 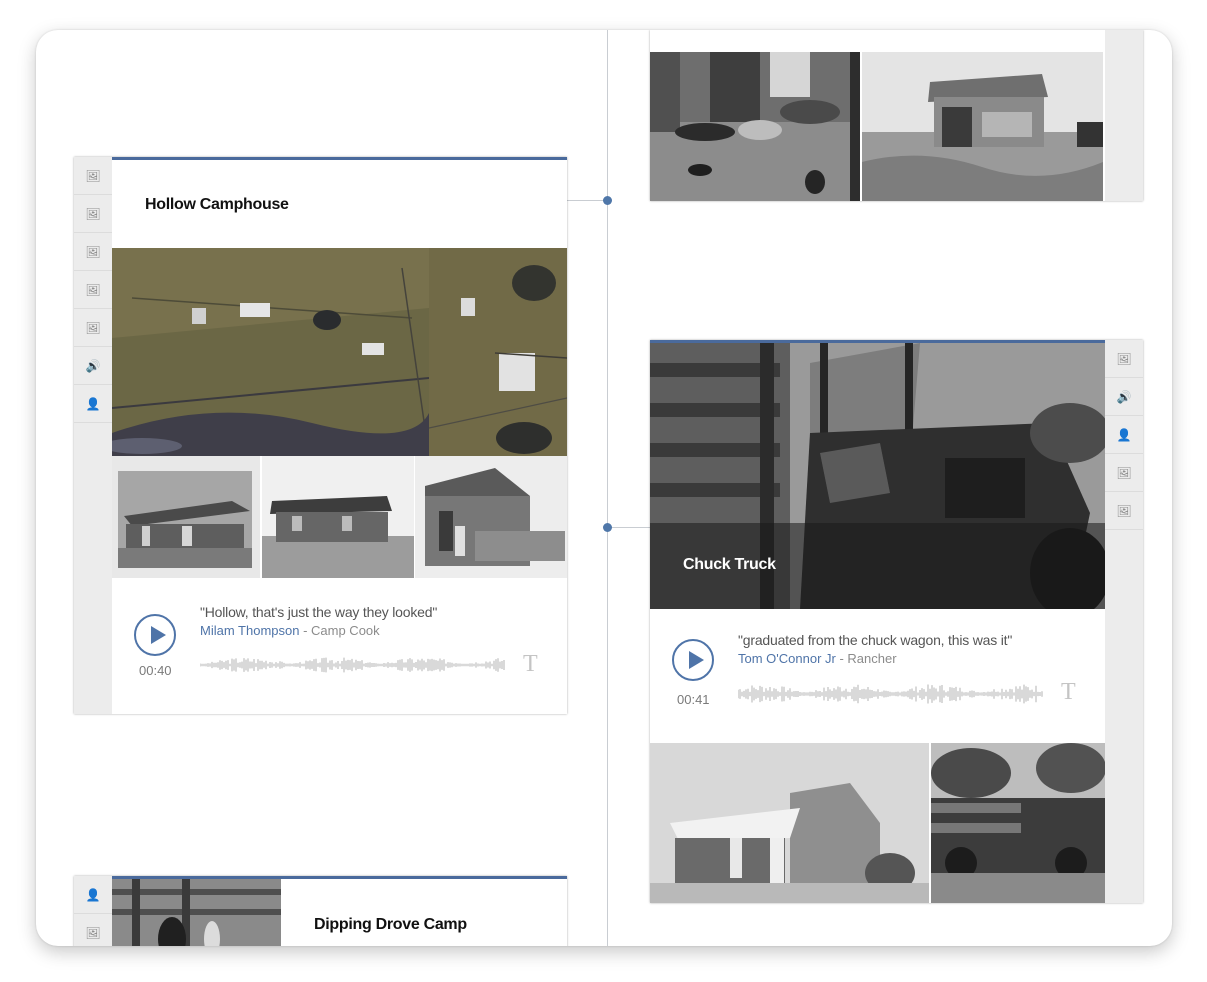 I want to click on card-dipping-drove-camp: 👤 🖼 Dipping Drove Camp, so click(x=320, y=911).